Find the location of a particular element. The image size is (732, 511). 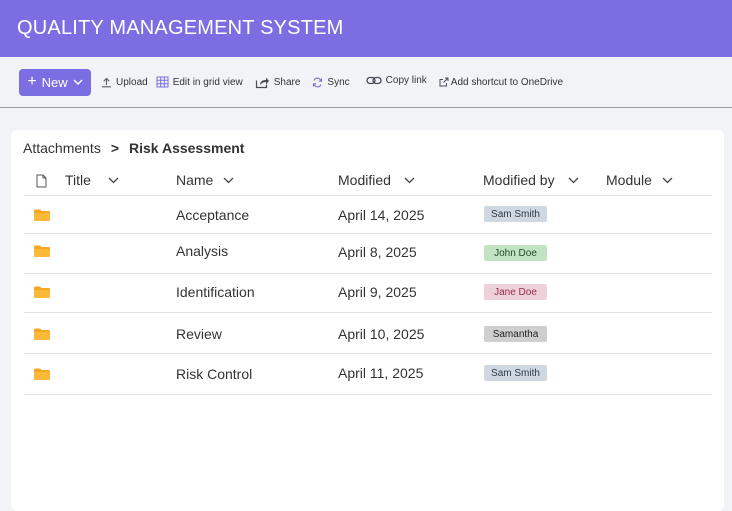

grid-icon is located at coordinates (162, 82).